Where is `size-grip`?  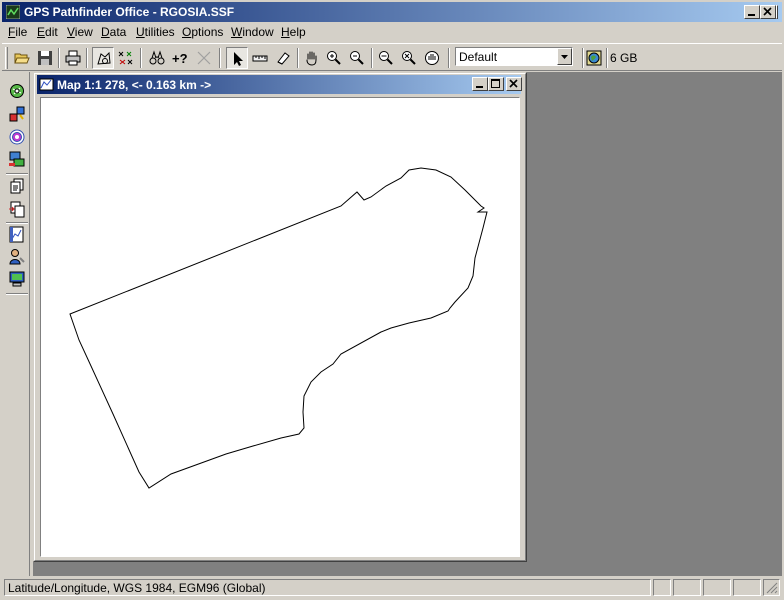 size-grip is located at coordinates (771, 587).